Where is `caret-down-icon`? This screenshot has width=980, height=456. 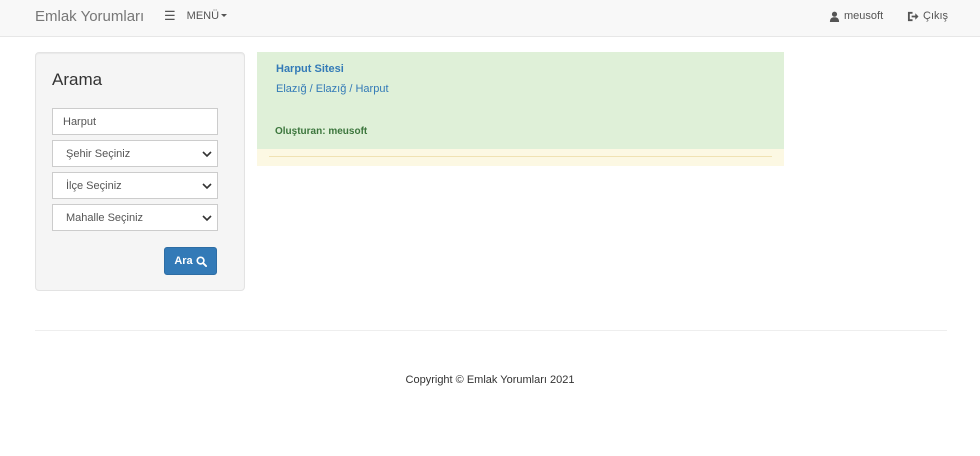
caret-down-icon is located at coordinates (224, 16).